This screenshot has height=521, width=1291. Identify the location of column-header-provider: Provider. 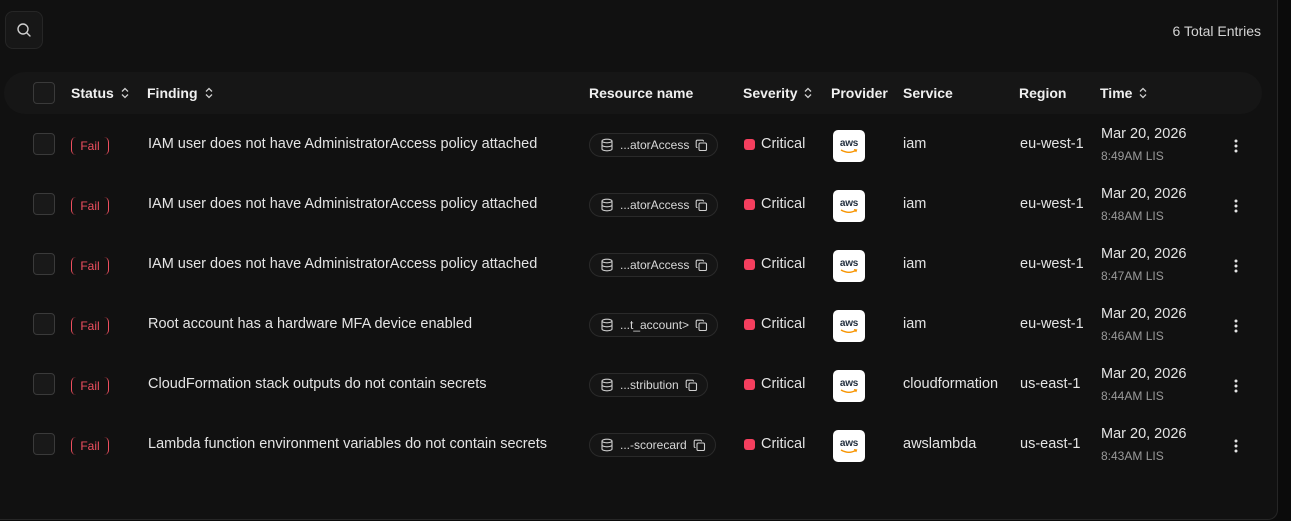
(859, 93).